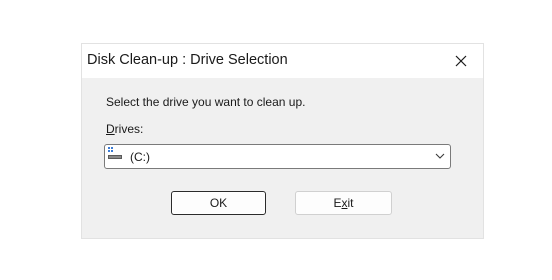  Describe the element at coordinates (218, 203) in the screenshot. I see `ok-button: OK` at that location.